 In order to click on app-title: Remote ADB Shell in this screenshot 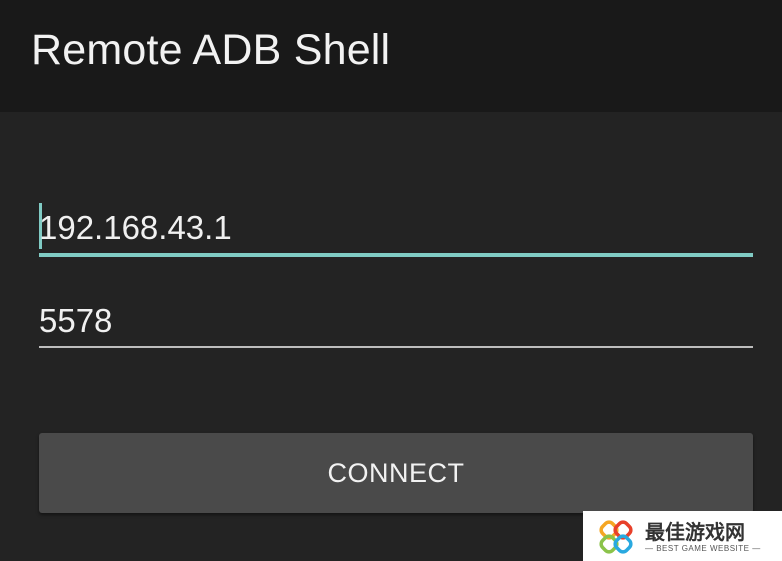, I will do `click(211, 50)`.